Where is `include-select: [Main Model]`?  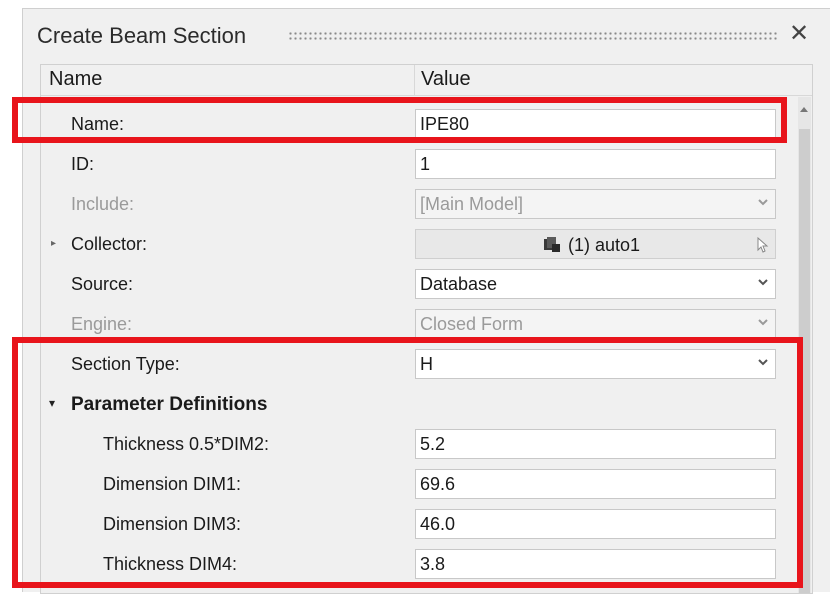 include-select: [Main Model] is located at coordinates (595, 204).